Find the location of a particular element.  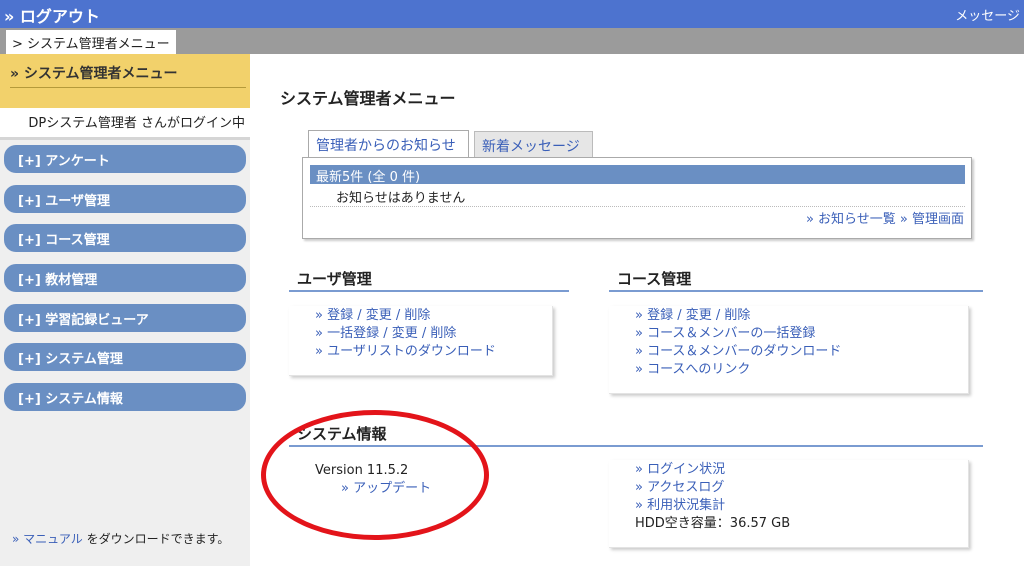

page-title: システム管理者メニュー is located at coordinates (368, 98).